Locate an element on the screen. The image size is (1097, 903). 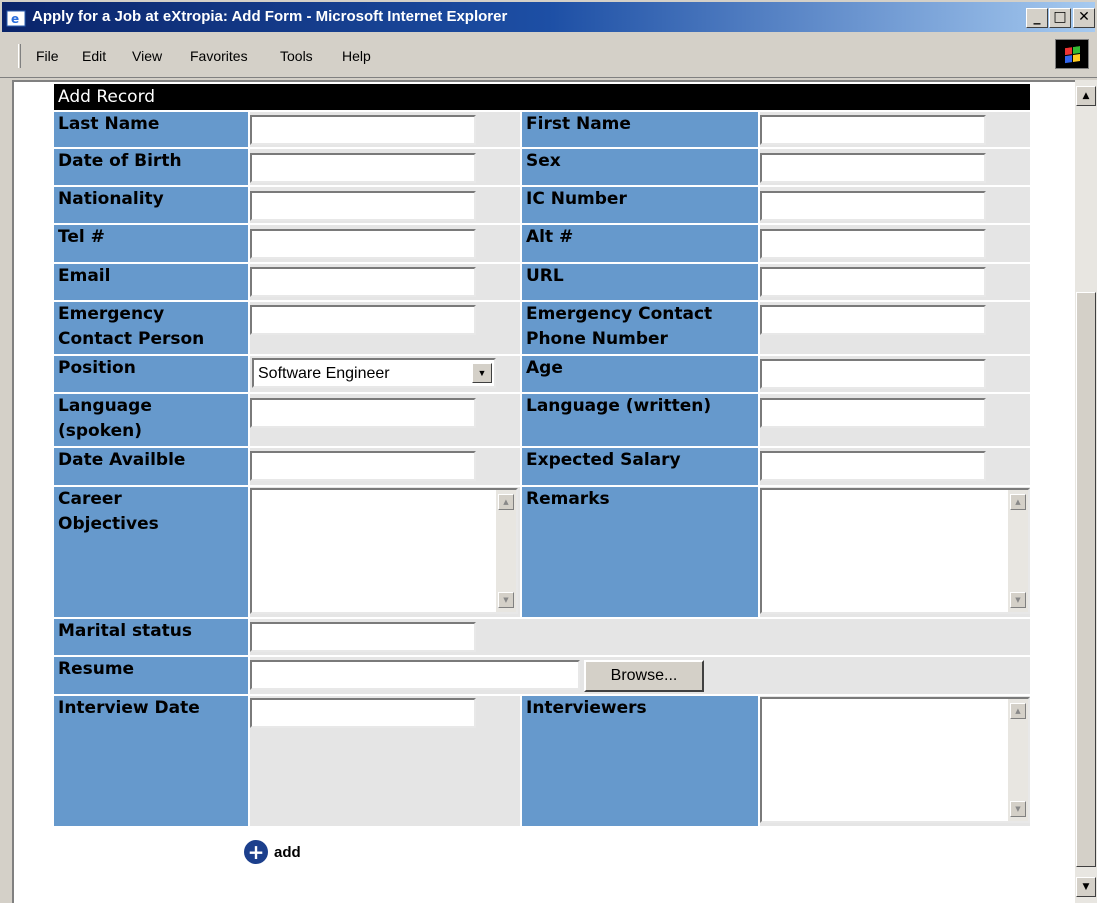
menu-view: View is located at coordinates (147, 56).